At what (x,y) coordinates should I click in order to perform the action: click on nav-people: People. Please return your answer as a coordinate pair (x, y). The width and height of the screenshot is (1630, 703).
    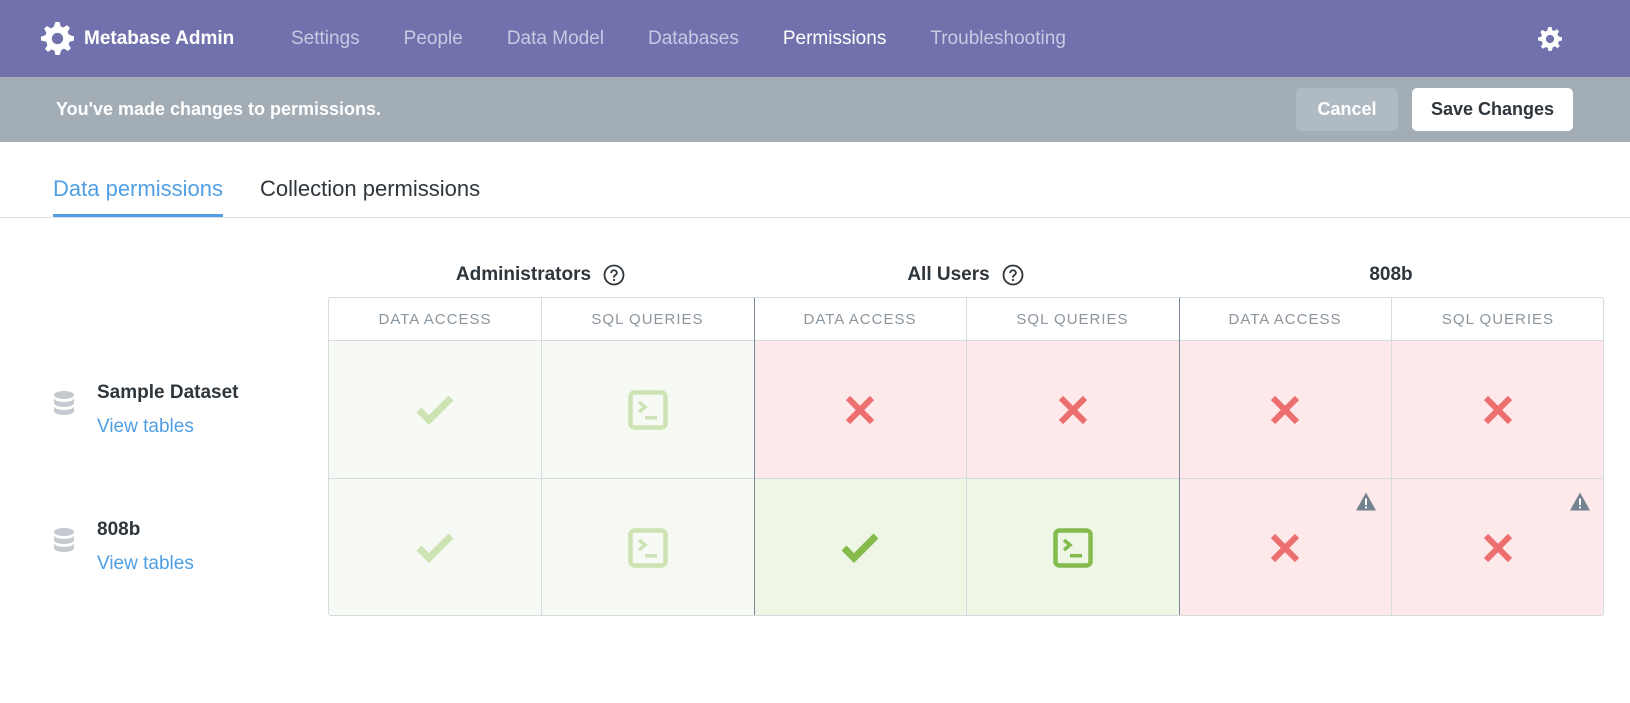
    Looking at the image, I should click on (433, 39).